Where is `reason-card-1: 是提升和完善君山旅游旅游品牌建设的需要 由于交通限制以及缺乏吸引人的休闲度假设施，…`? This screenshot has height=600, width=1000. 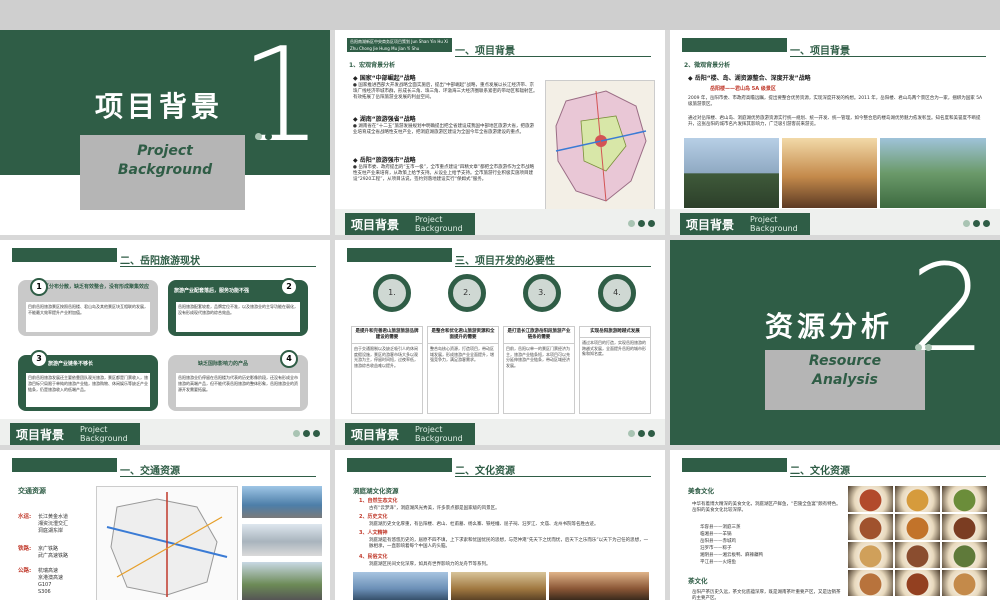
reason-card-1: 是提升和完善君山旅游旅游品牌建设的需要 由于交通限制以及缺乏吸引人的休闲度假设施，… is located at coordinates (387, 370).